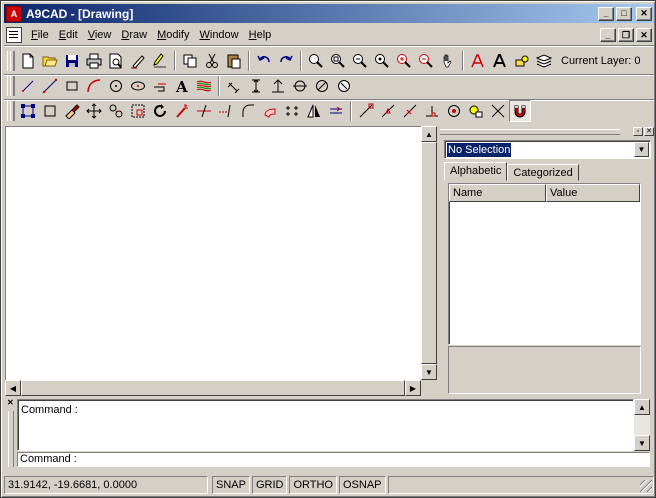  What do you see at coordinates (28, 61) in the screenshot?
I see `new-file-icon` at bounding box center [28, 61].